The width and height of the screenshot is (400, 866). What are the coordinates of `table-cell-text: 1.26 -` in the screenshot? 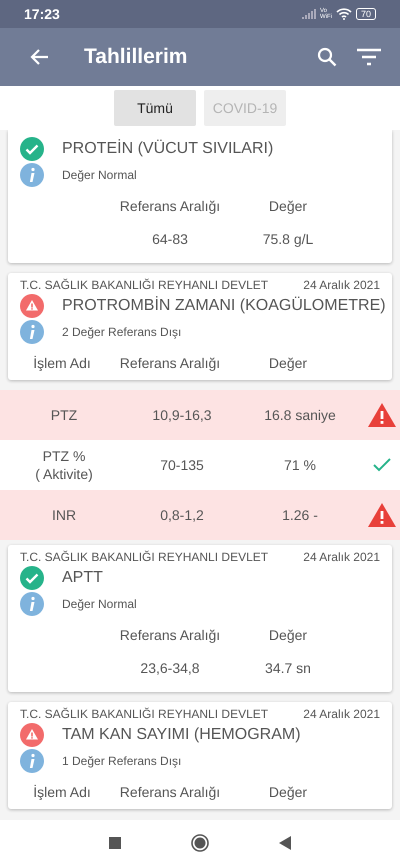 It's located at (300, 515).